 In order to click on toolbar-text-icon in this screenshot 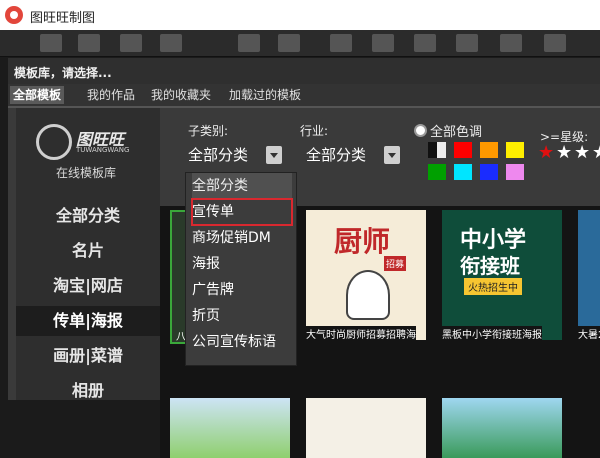, I will do `click(555, 43)`.